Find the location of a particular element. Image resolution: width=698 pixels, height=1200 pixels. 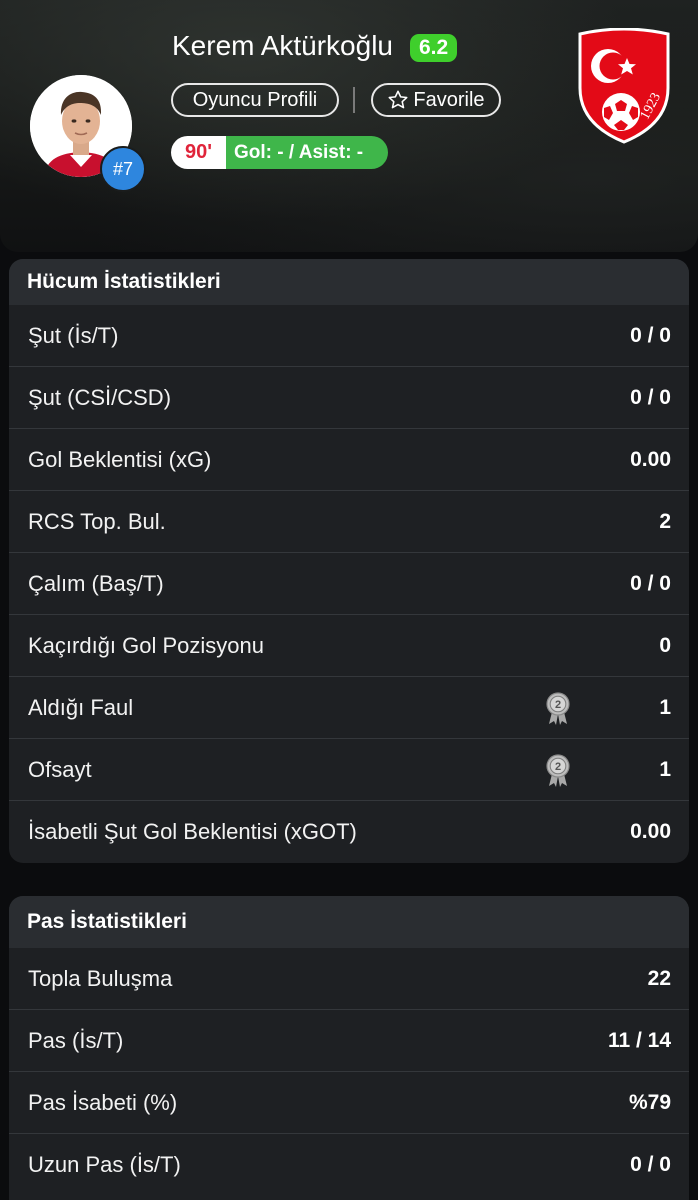

rating-badge: 6.2 is located at coordinates (434, 48).